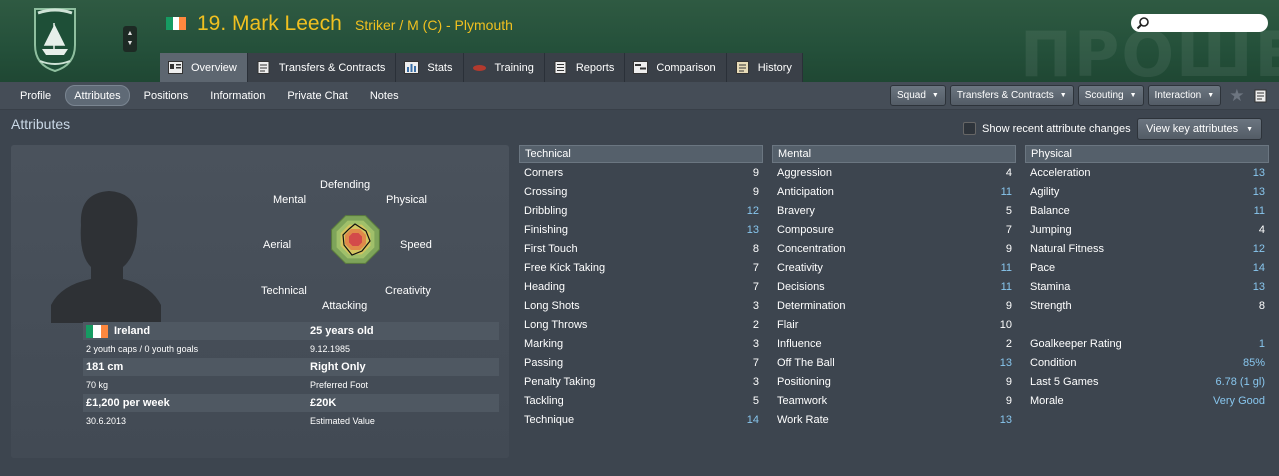 The width and height of the screenshot is (1279, 476). I want to click on attribute-row: Penalty Taking 3, so click(641, 381).